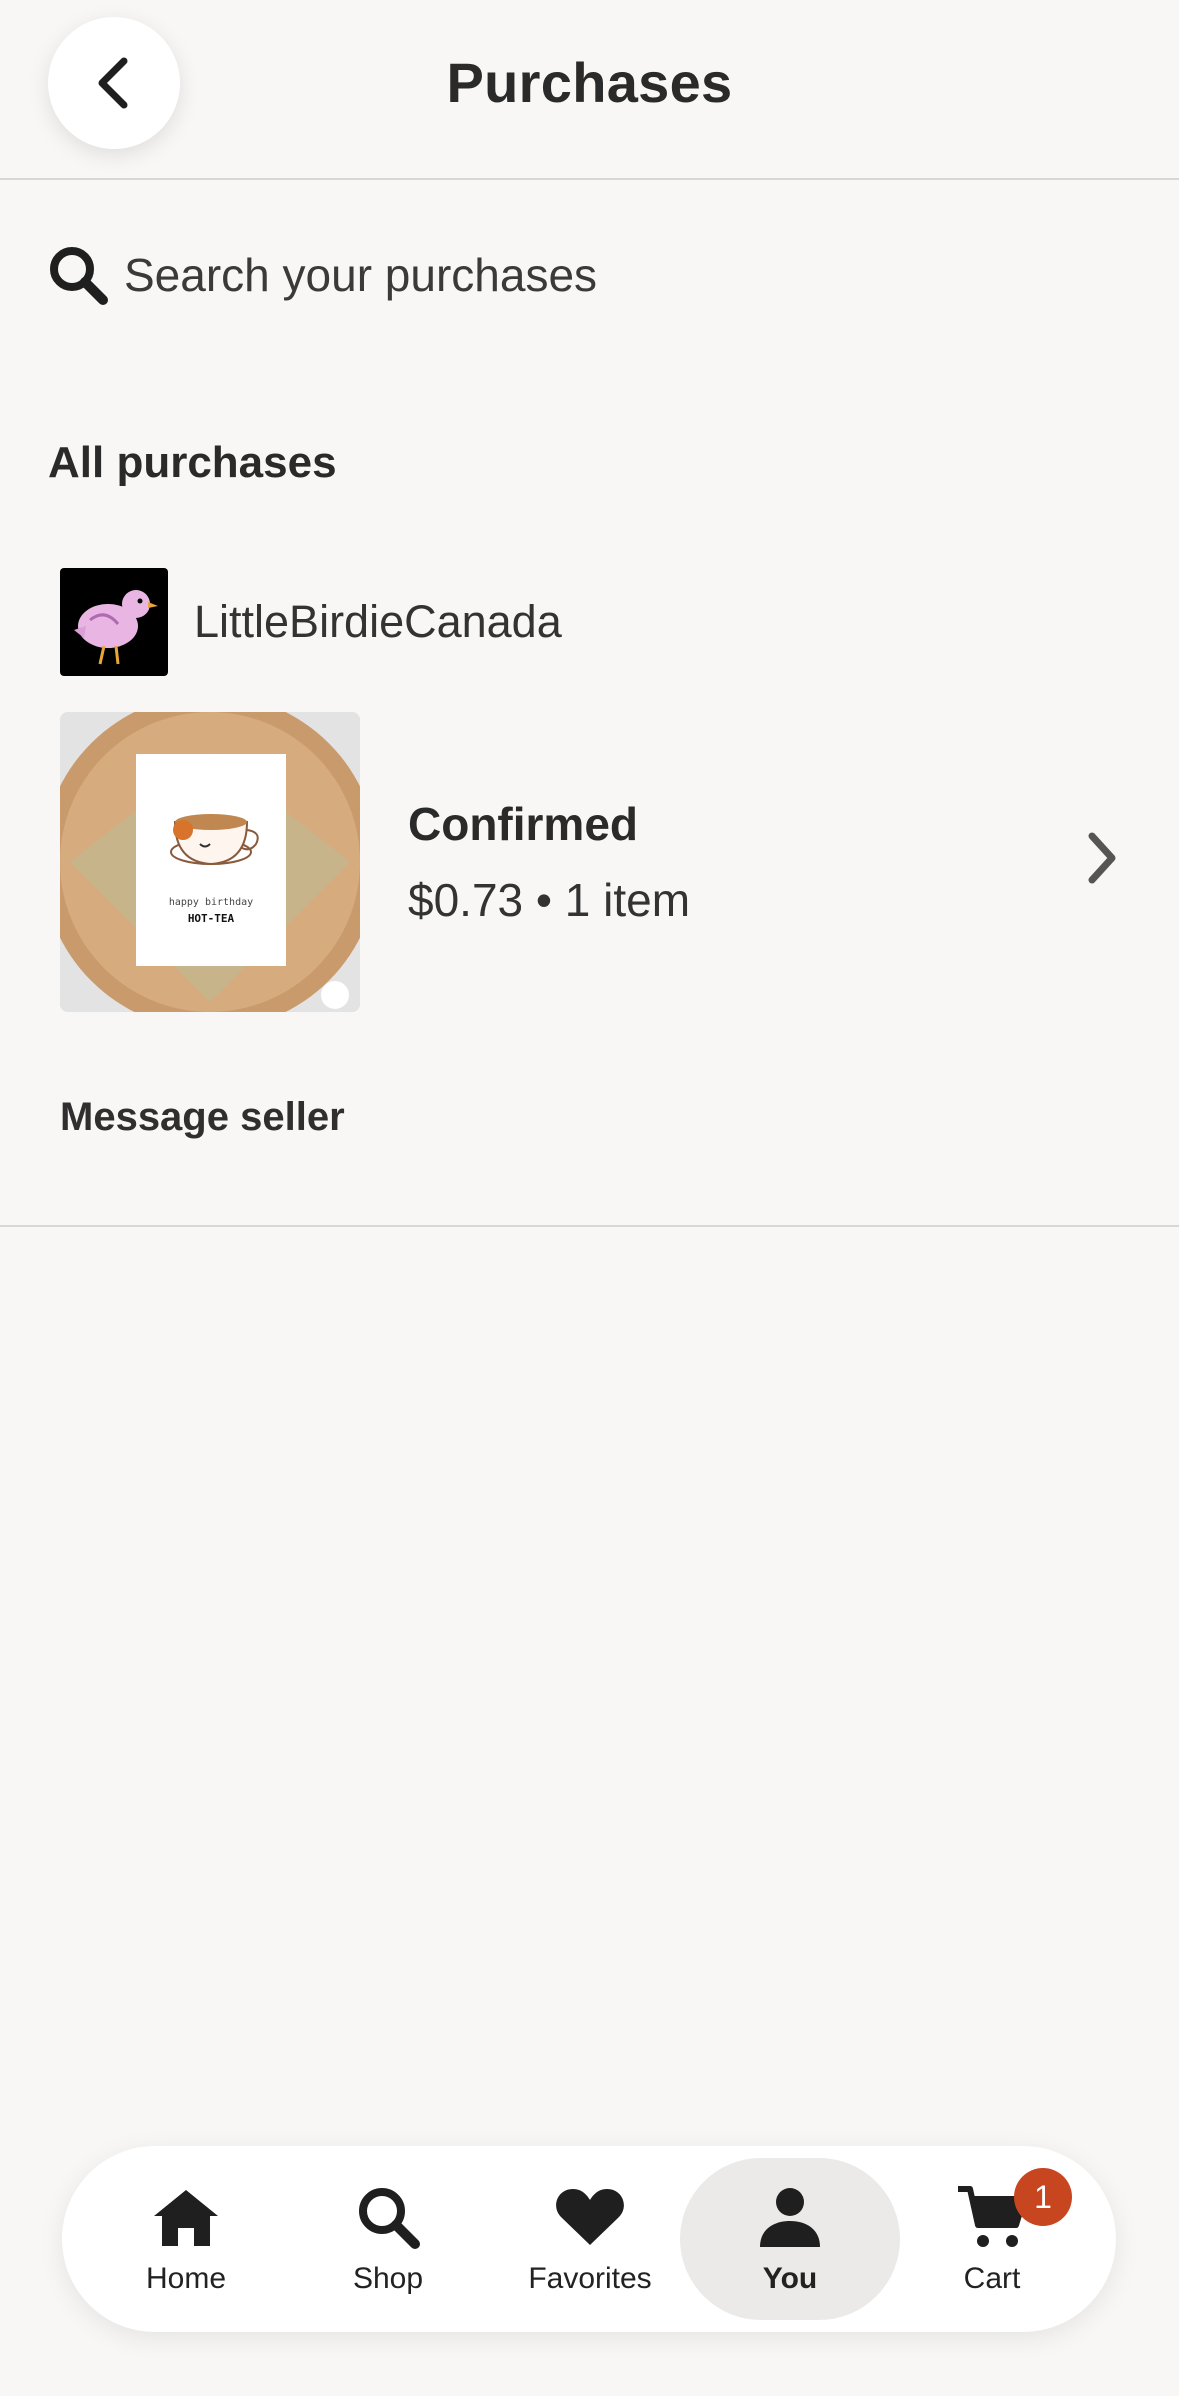 This screenshot has height=2396, width=1179. Describe the element at coordinates (523, 824) in the screenshot. I see `order-status: Confirmed` at that location.